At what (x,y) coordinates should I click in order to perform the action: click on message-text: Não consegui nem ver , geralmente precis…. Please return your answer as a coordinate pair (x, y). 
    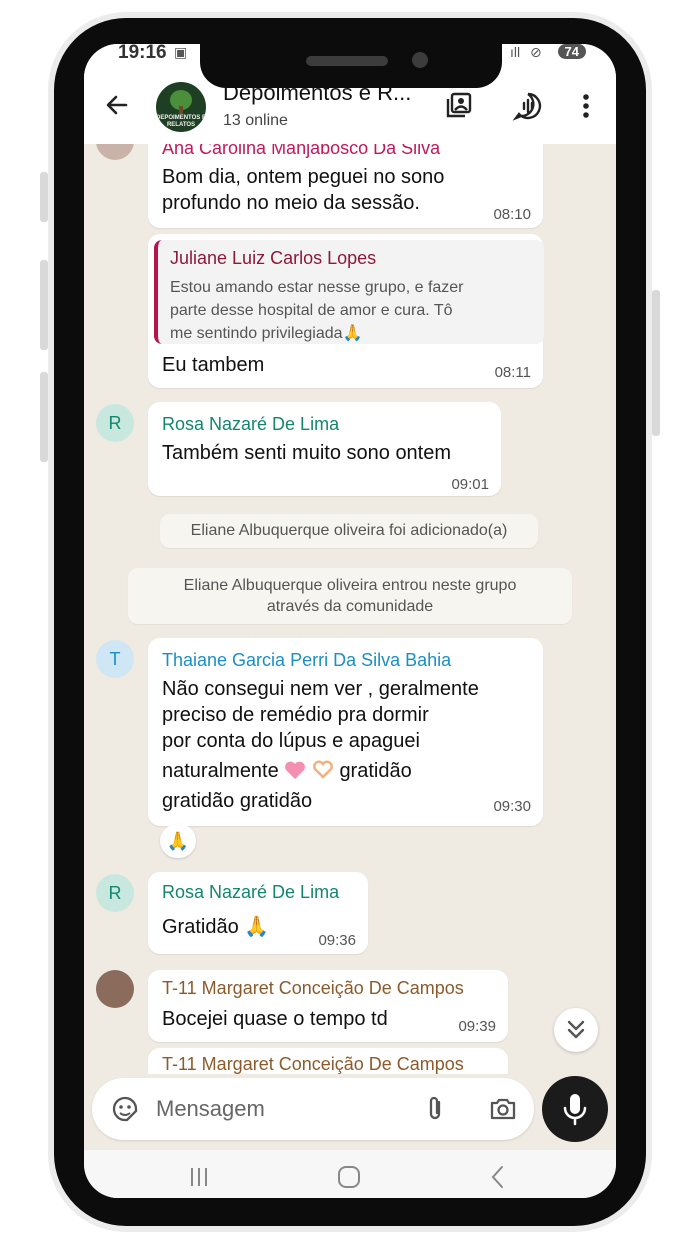
    Looking at the image, I should click on (320, 745).